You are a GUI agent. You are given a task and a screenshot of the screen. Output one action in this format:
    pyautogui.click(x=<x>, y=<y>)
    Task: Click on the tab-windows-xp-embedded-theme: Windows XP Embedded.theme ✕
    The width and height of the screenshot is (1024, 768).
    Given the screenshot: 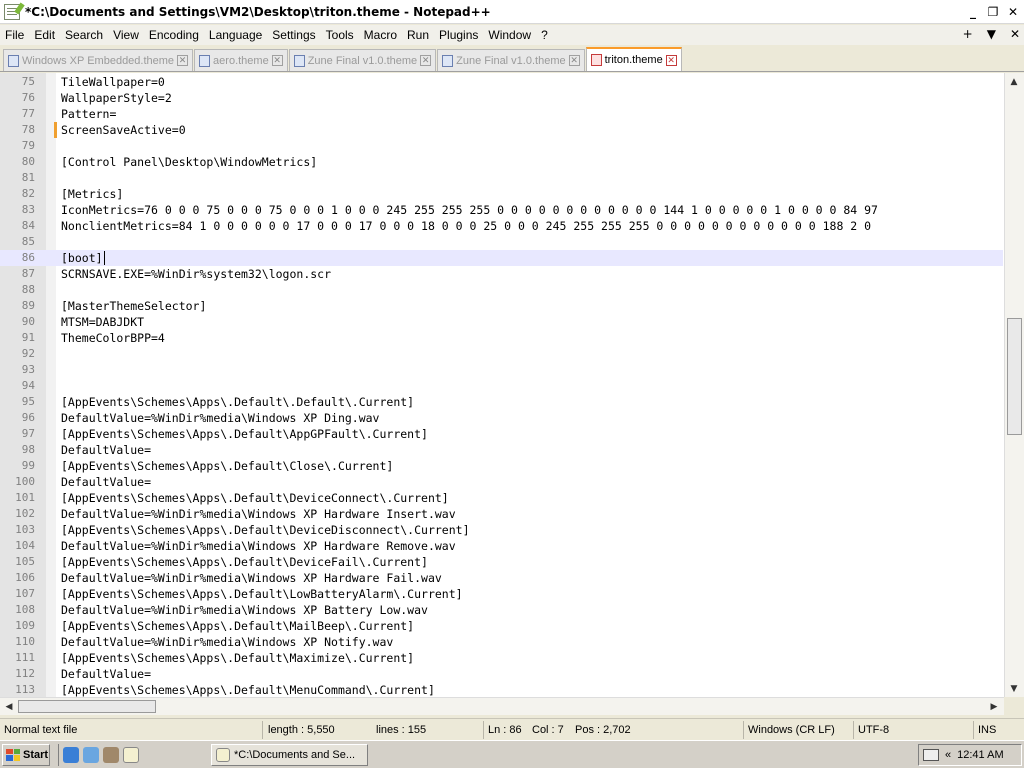 What is the action you would take?
    pyautogui.click(x=98, y=60)
    